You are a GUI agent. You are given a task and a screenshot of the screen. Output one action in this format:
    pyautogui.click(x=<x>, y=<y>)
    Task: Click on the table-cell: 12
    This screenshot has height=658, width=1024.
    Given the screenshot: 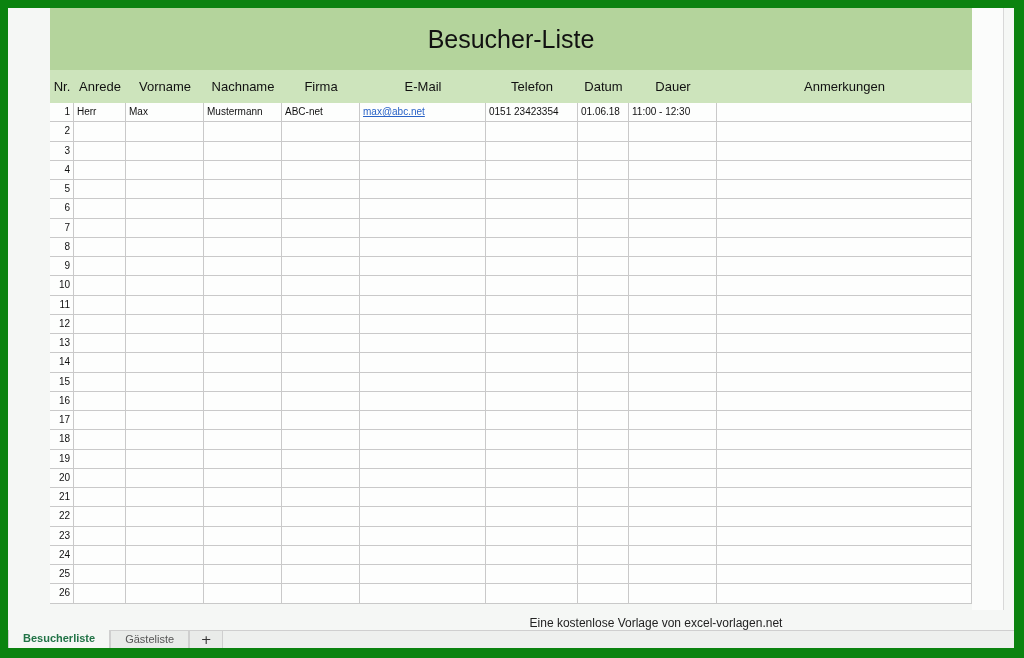 What is the action you would take?
    pyautogui.click(x=62, y=324)
    